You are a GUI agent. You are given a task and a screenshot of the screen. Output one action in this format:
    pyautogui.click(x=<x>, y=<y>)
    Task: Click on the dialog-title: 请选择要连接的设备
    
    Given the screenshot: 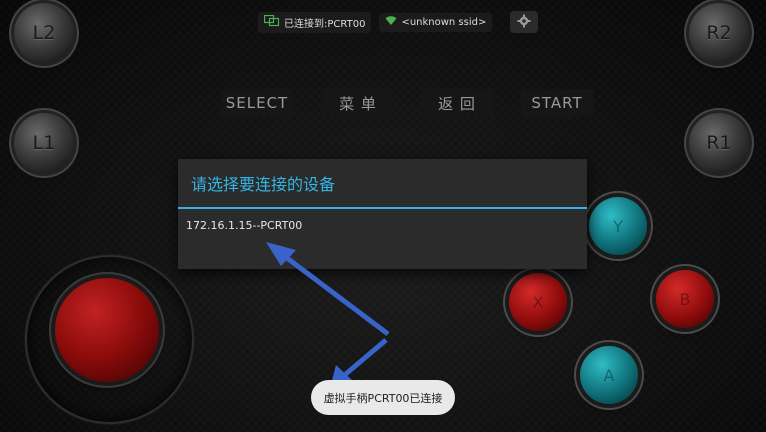 What is the action you would take?
    pyautogui.click(x=382, y=184)
    